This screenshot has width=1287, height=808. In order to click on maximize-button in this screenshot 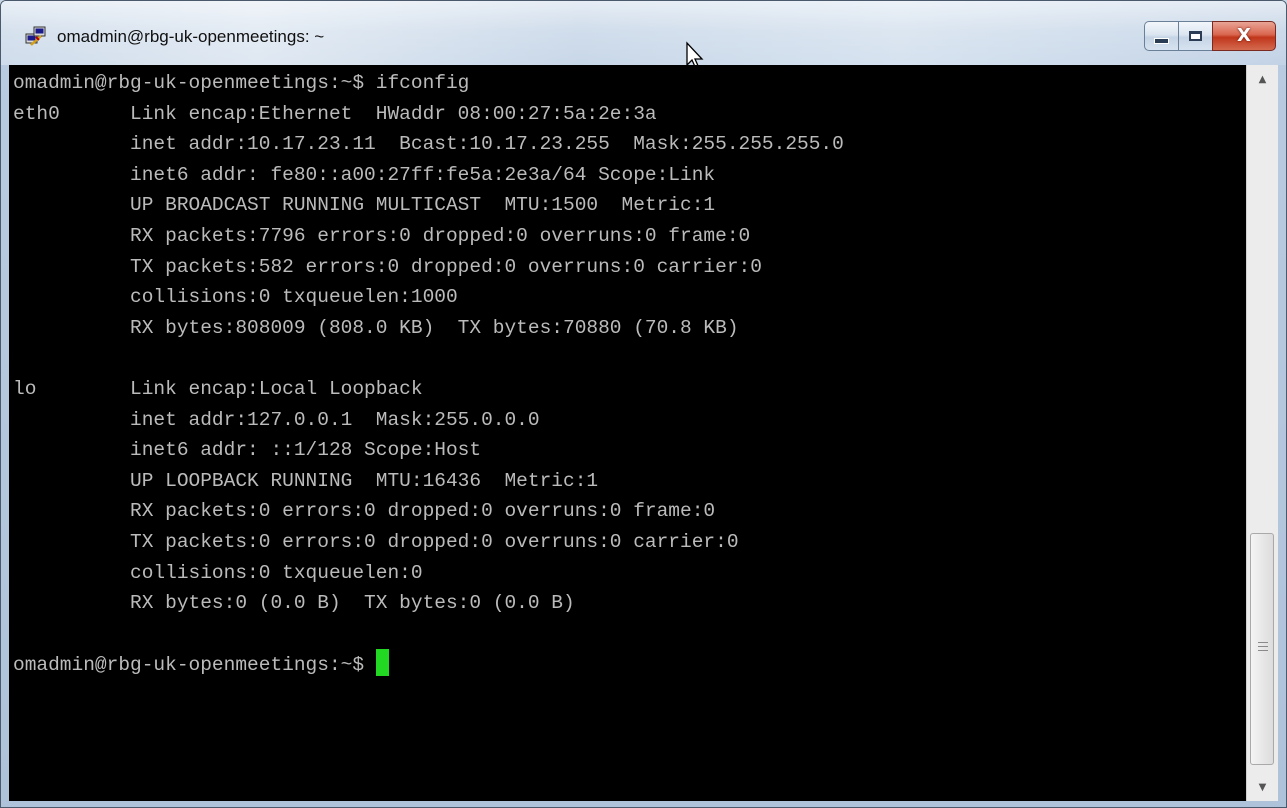, I will do `click(1195, 36)`.